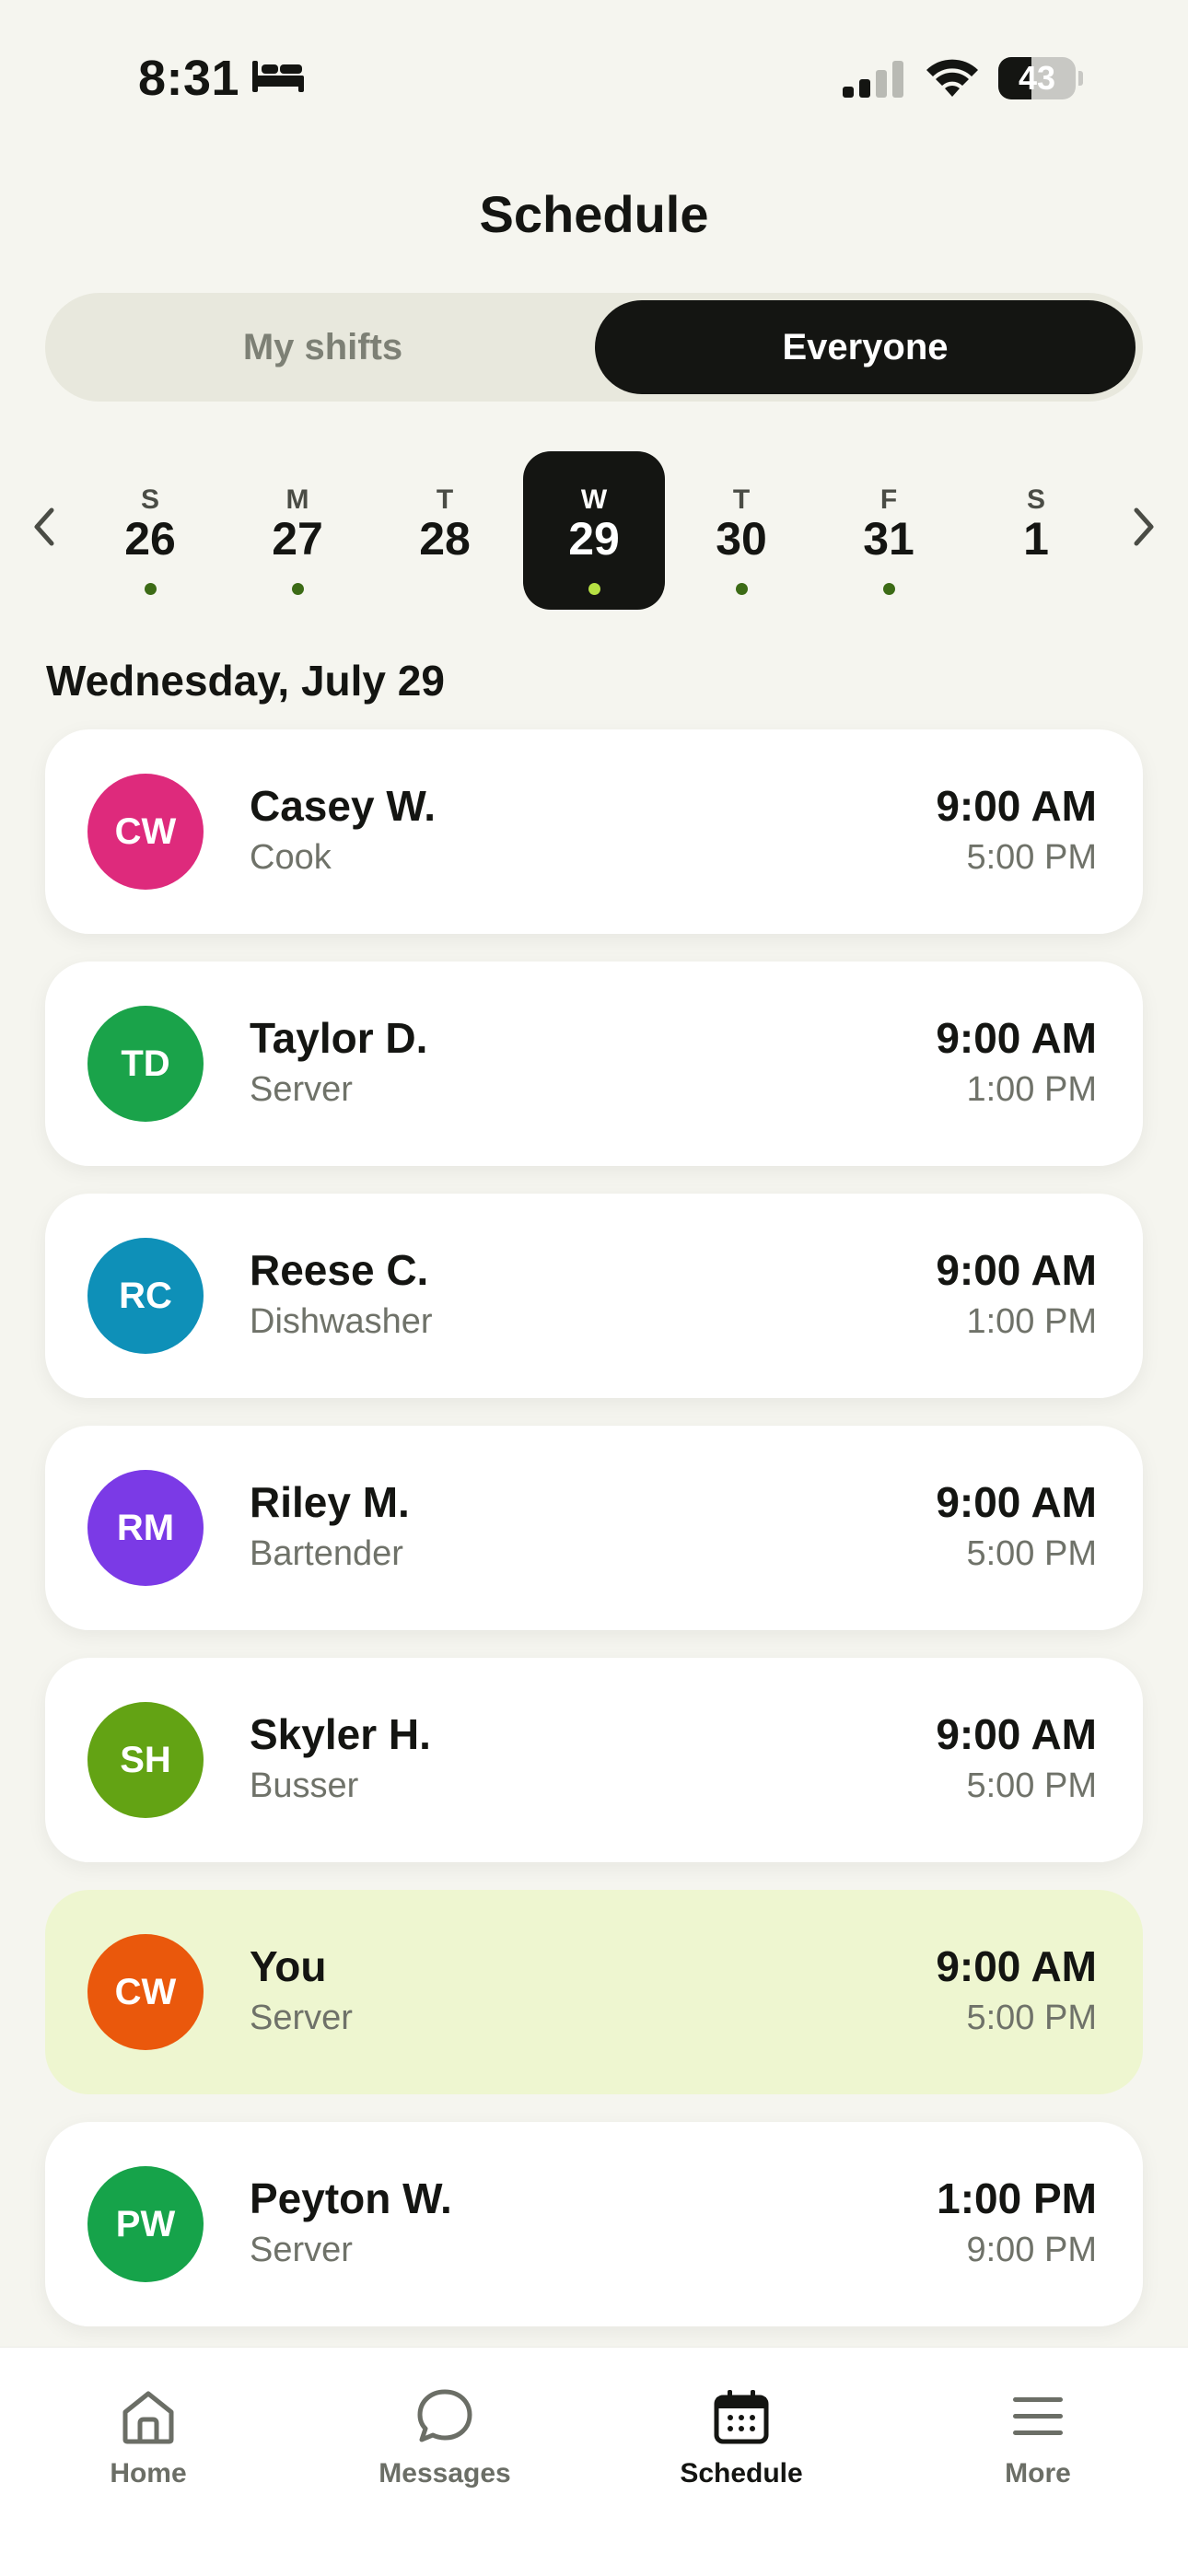 The image size is (1188, 2576). Describe the element at coordinates (1038, 2473) in the screenshot. I see `tab-more-label: More` at that location.